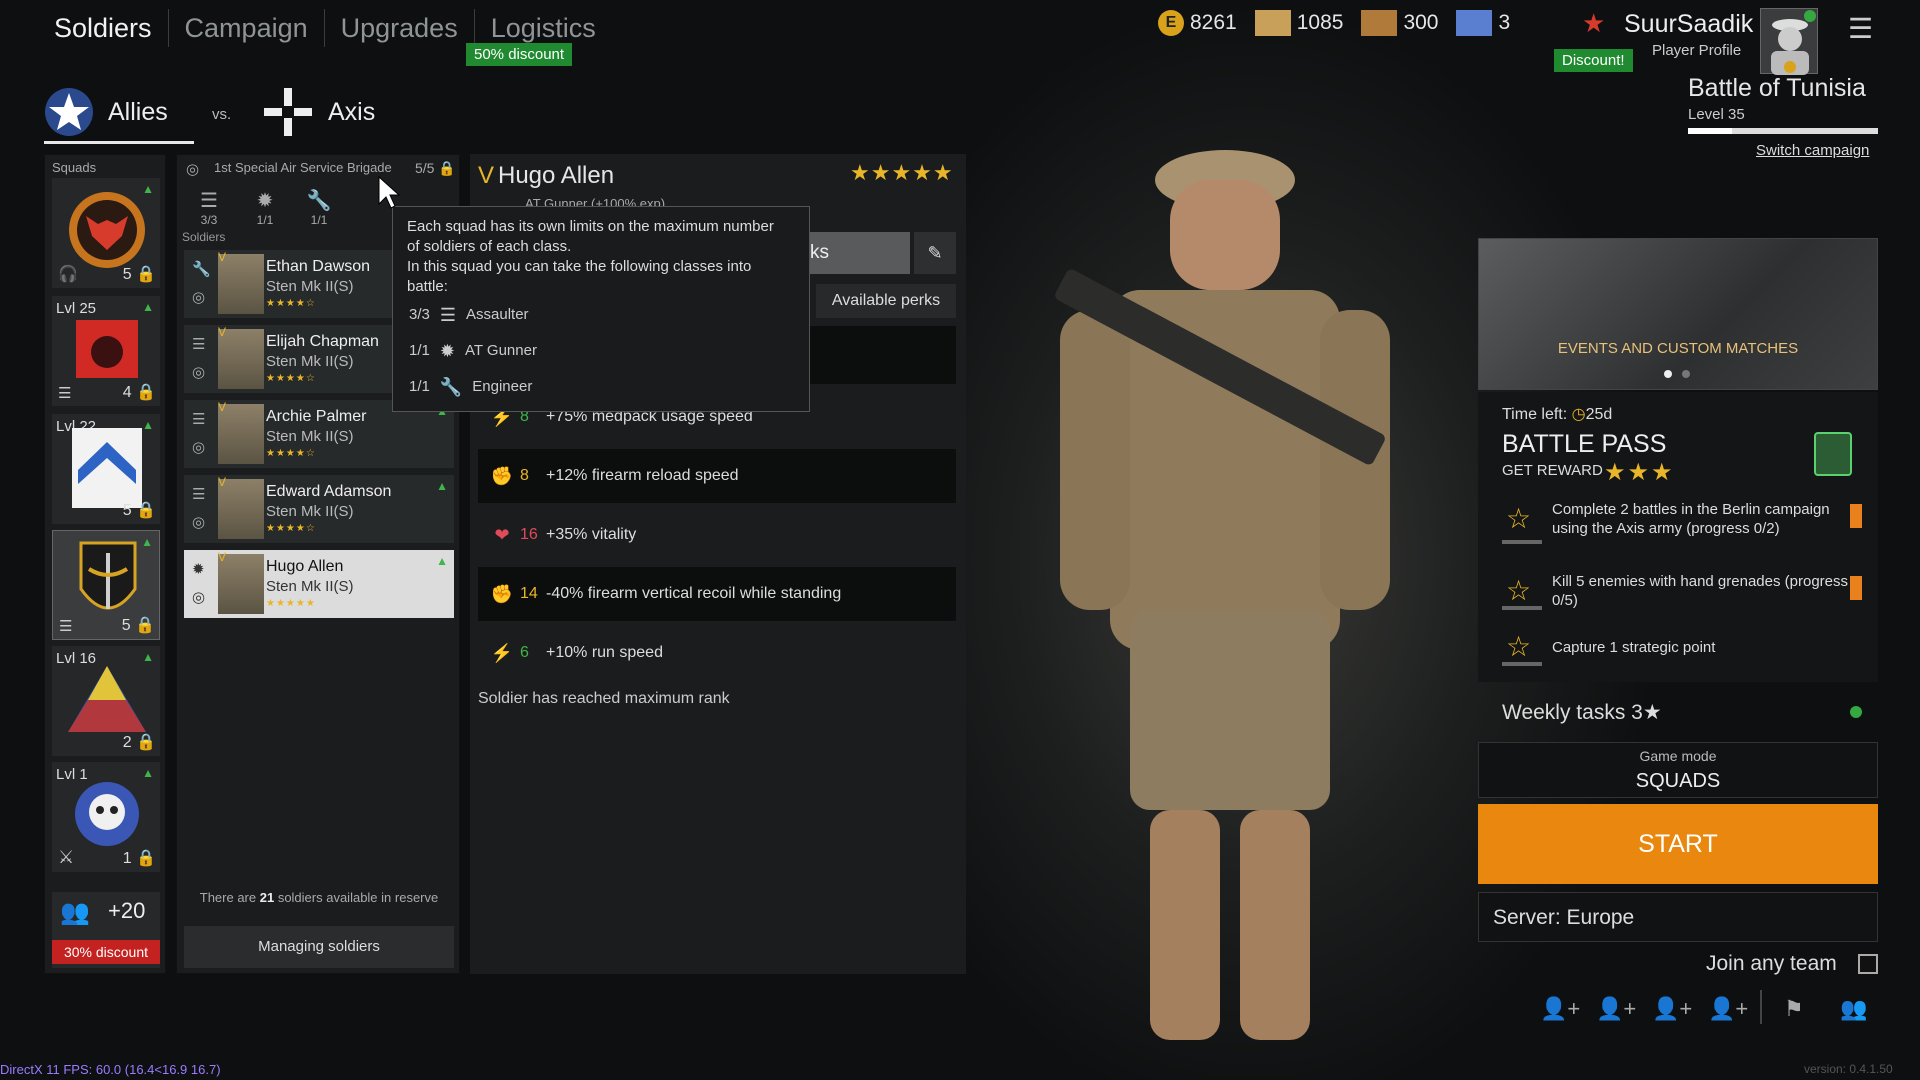 The image size is (1920, 1080). What do you see at coordinates (604, 698) in the screenshot?
I see `max-rank-note: Soldier has reached maximum rank` at bounding box center [604, 698].